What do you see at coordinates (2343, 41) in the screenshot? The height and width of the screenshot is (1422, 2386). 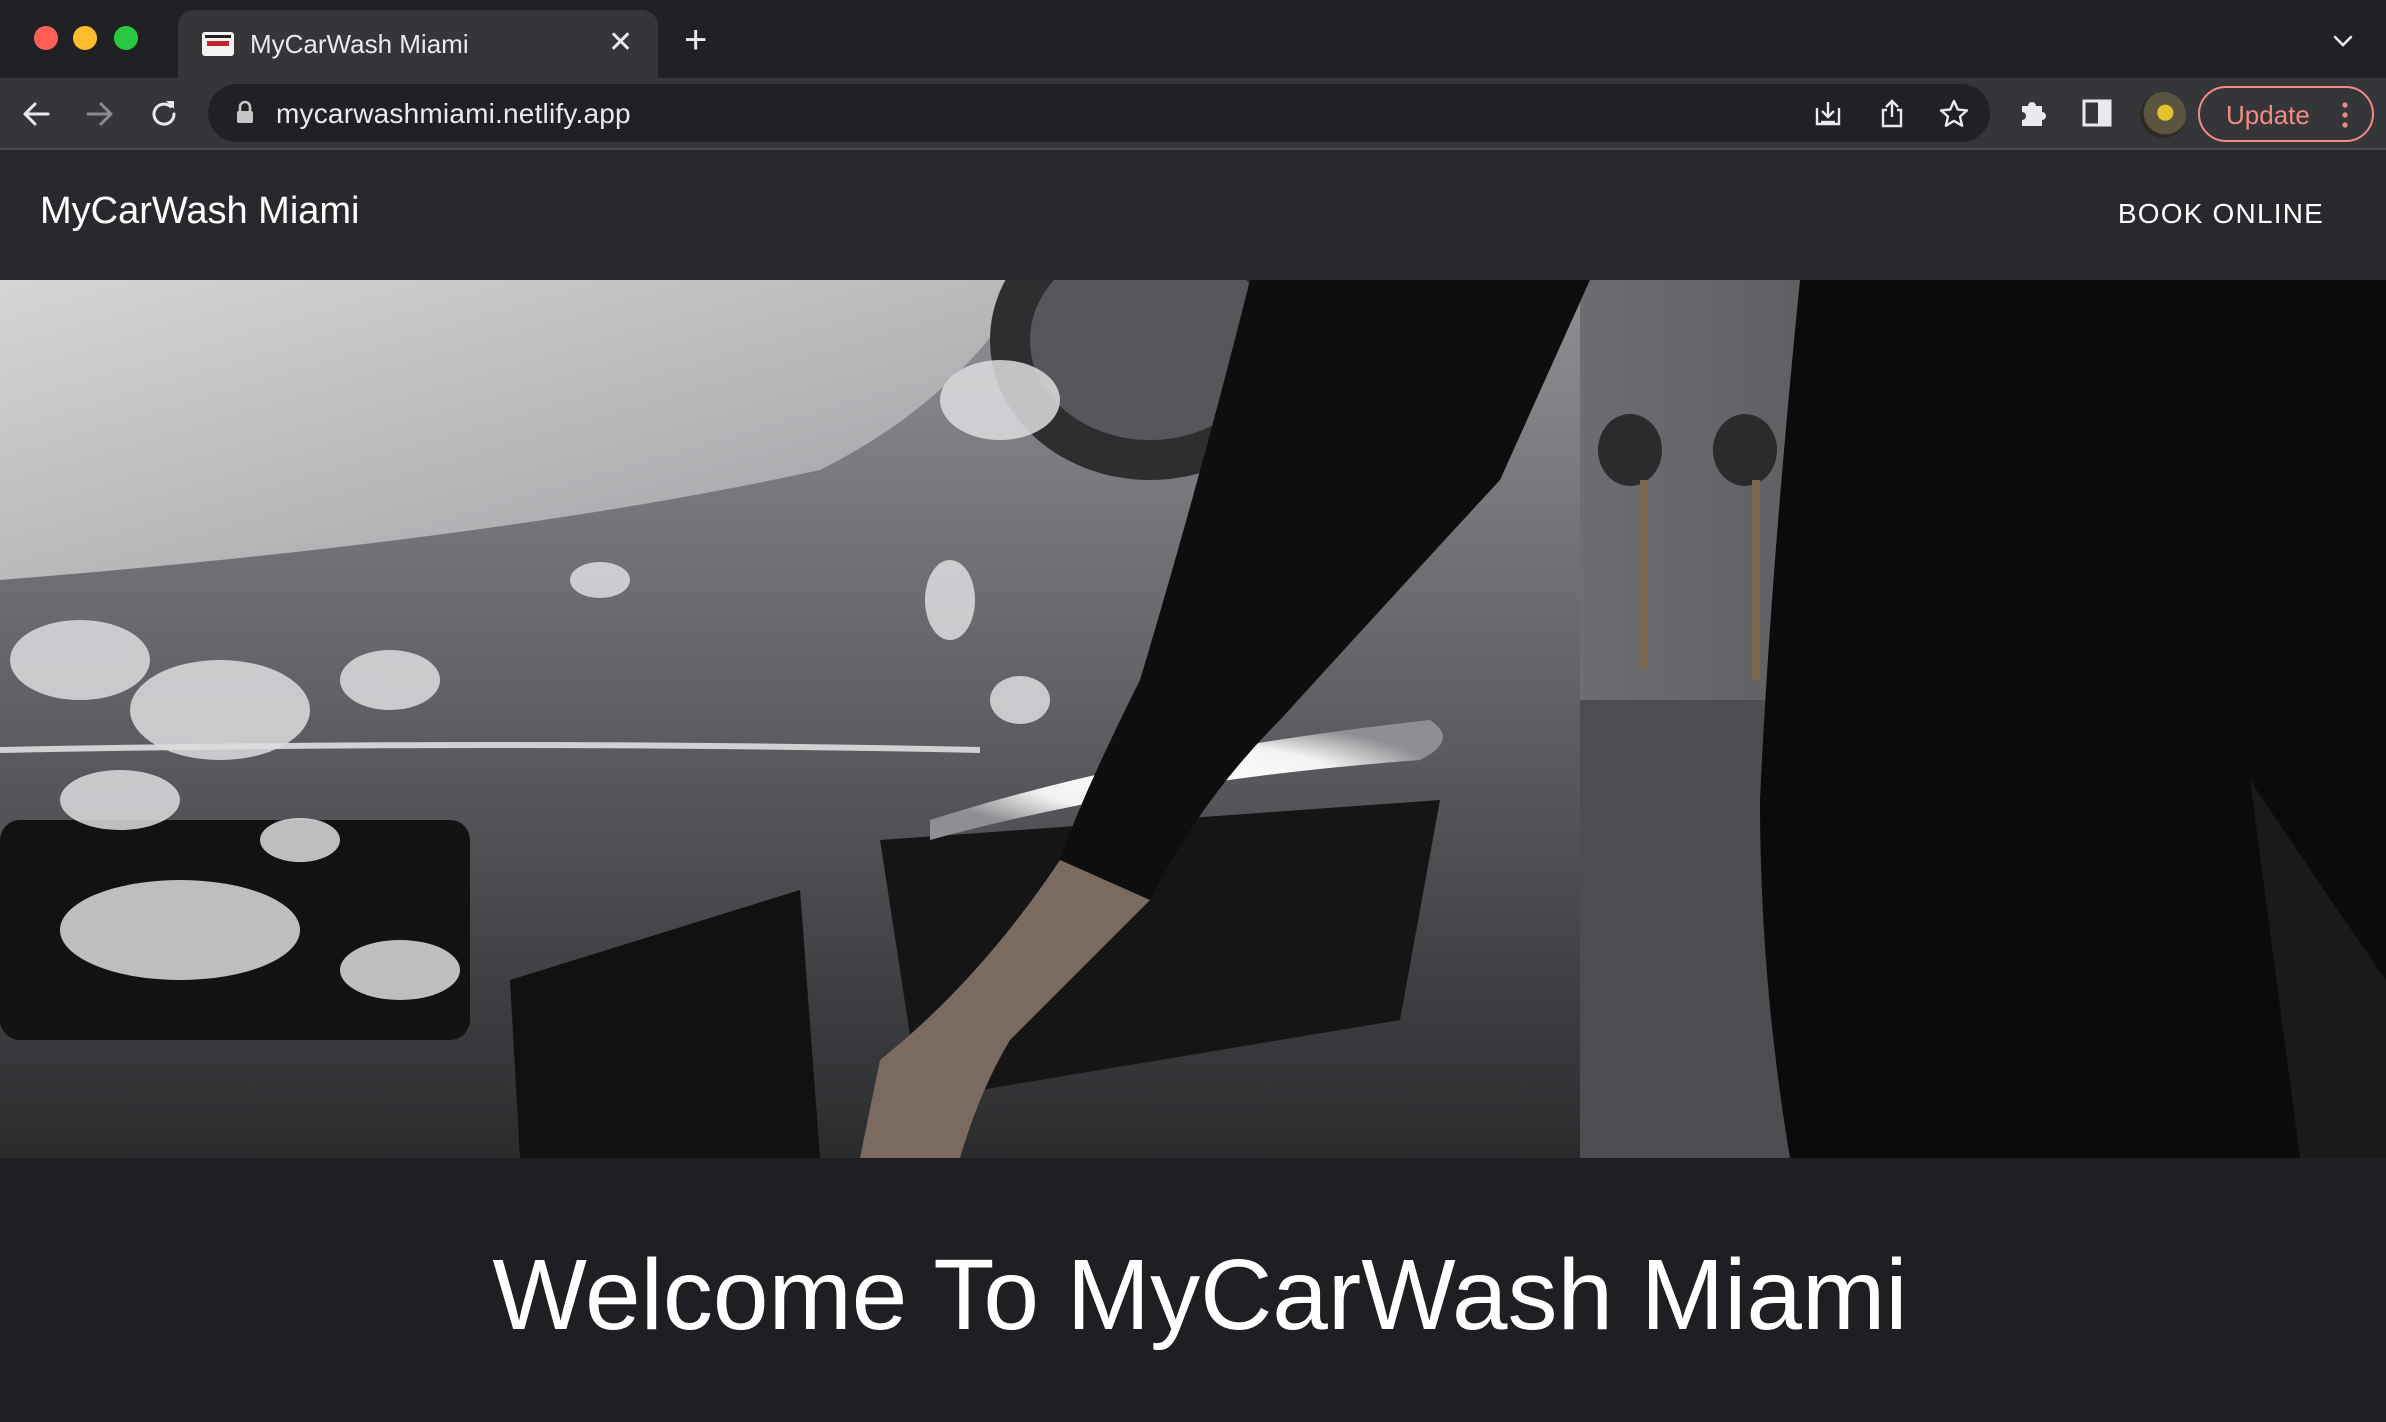 I see `tab-search-chevron-icon` at bounding box center [2343, 41].